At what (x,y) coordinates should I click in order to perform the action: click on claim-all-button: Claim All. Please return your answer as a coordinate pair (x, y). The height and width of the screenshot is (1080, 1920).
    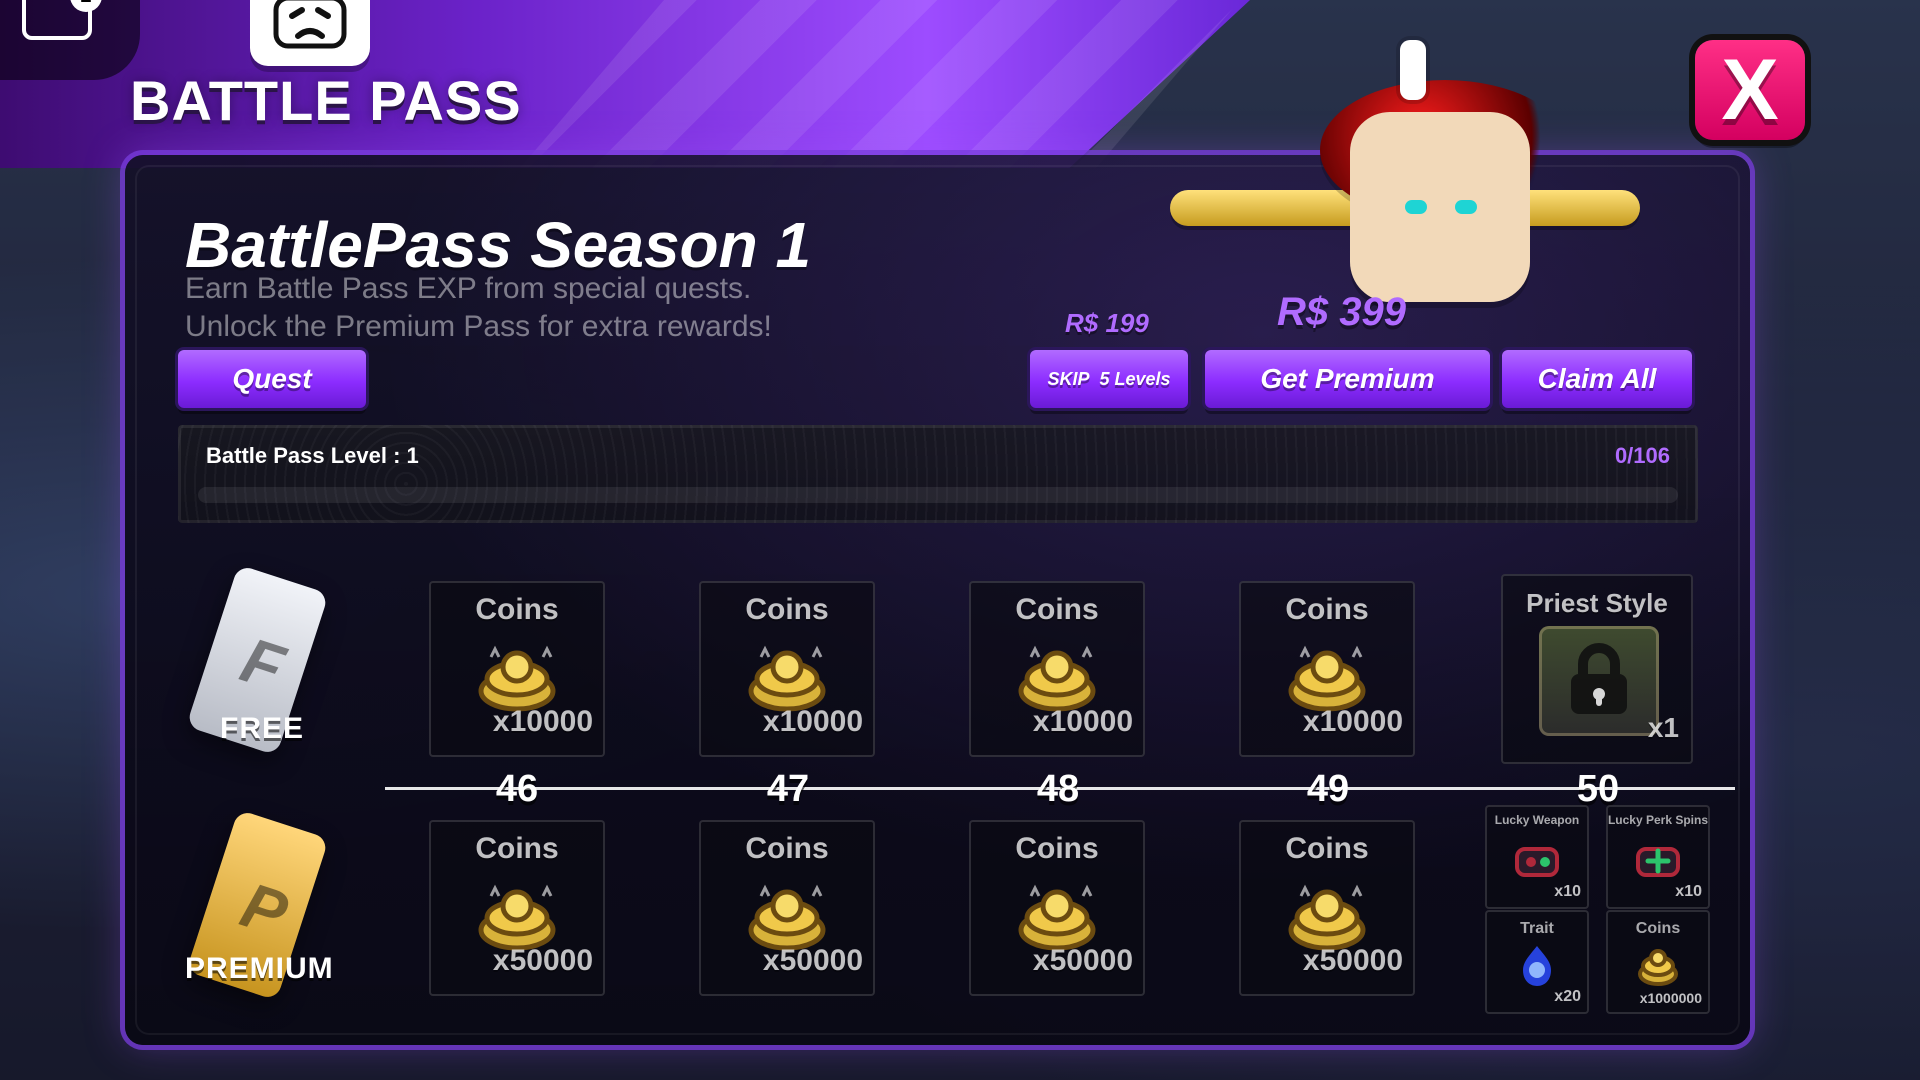
    Looking at the image, I should click on (1597, 379).